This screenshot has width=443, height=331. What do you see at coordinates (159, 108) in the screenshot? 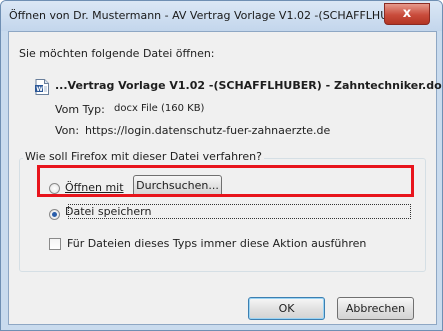
I see `type-value: docx File (160 KB)` at bounding box center [159, 108].